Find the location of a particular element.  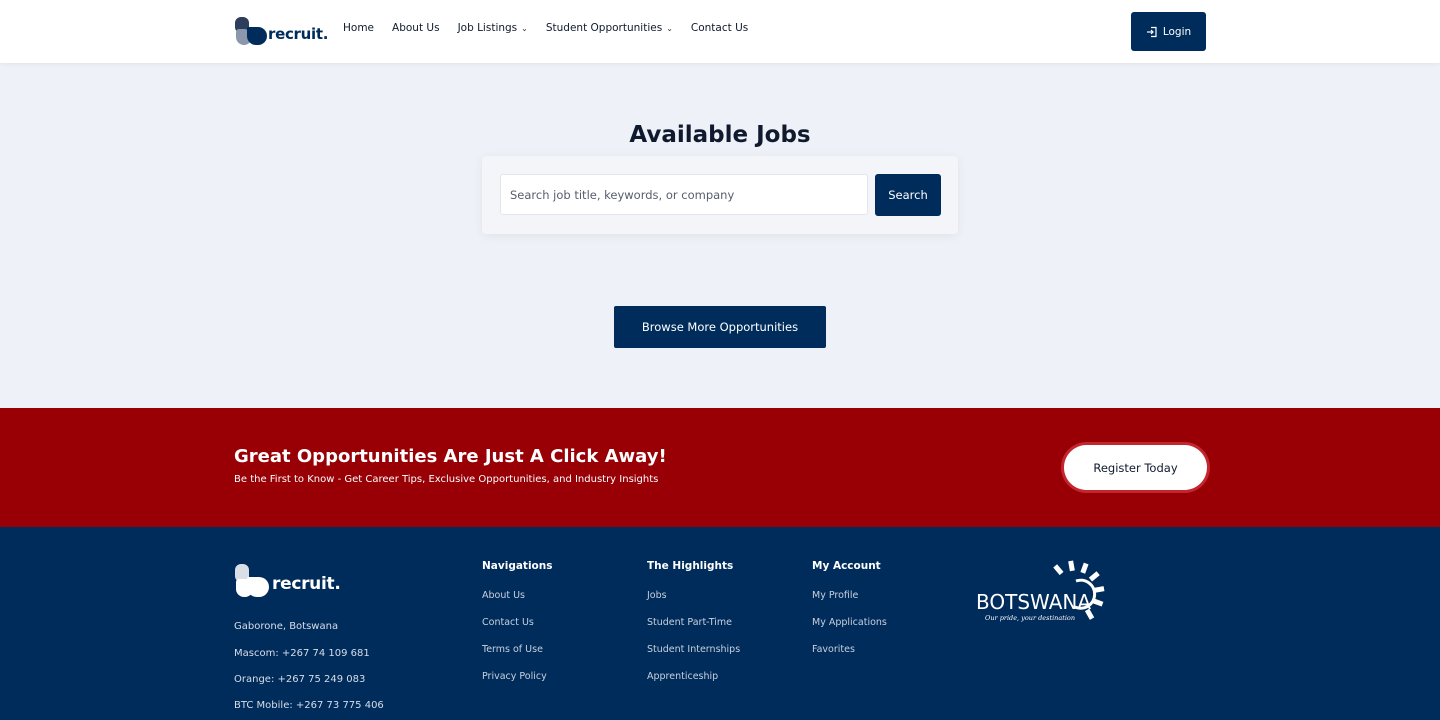

nav-label: About Us is located at coordinates (416, 28).